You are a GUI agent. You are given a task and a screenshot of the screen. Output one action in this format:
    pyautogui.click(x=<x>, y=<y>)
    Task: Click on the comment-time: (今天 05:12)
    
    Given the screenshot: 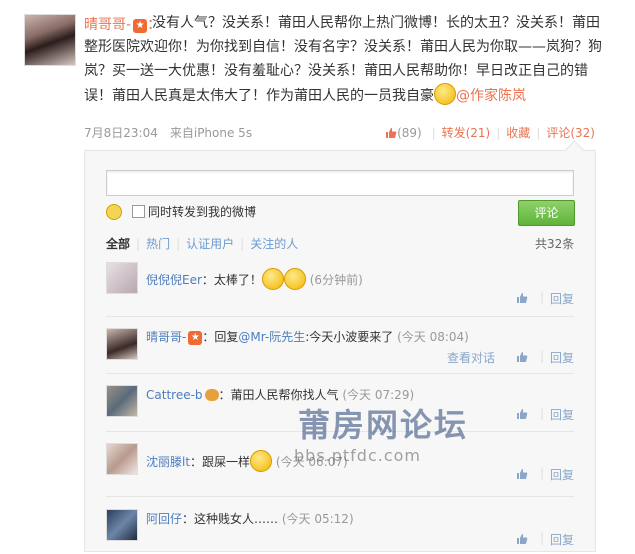 What is the action you would take?
    pyautogui.click(x=317, y=519)
    